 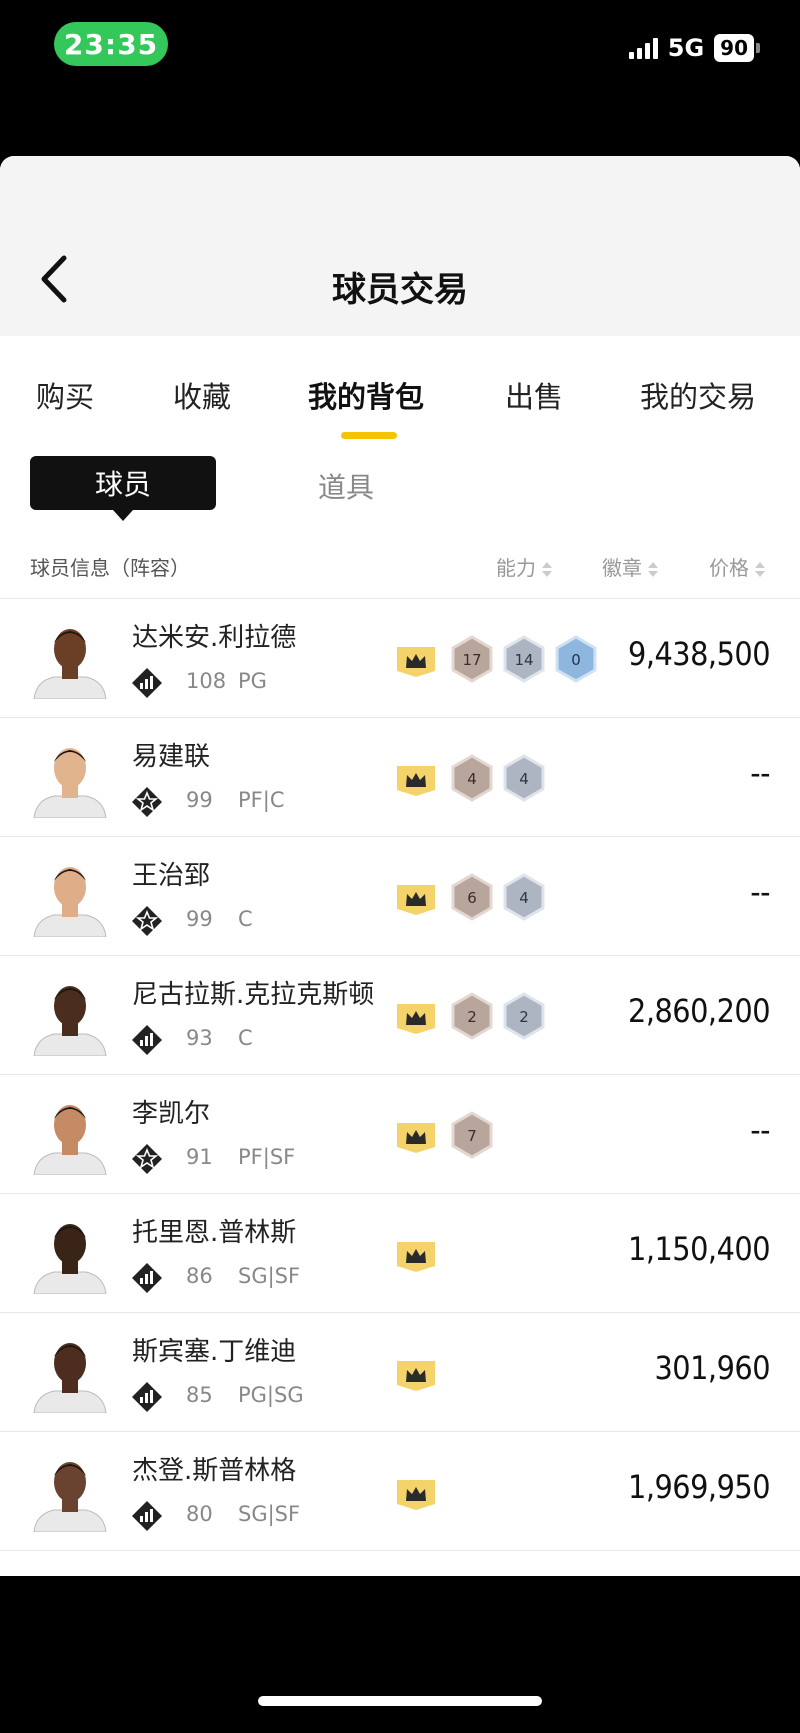 I want to click on player-row: 达米安.利拉德 108 PG 17 14 0 9,438,500, so click(x=400, y=658).